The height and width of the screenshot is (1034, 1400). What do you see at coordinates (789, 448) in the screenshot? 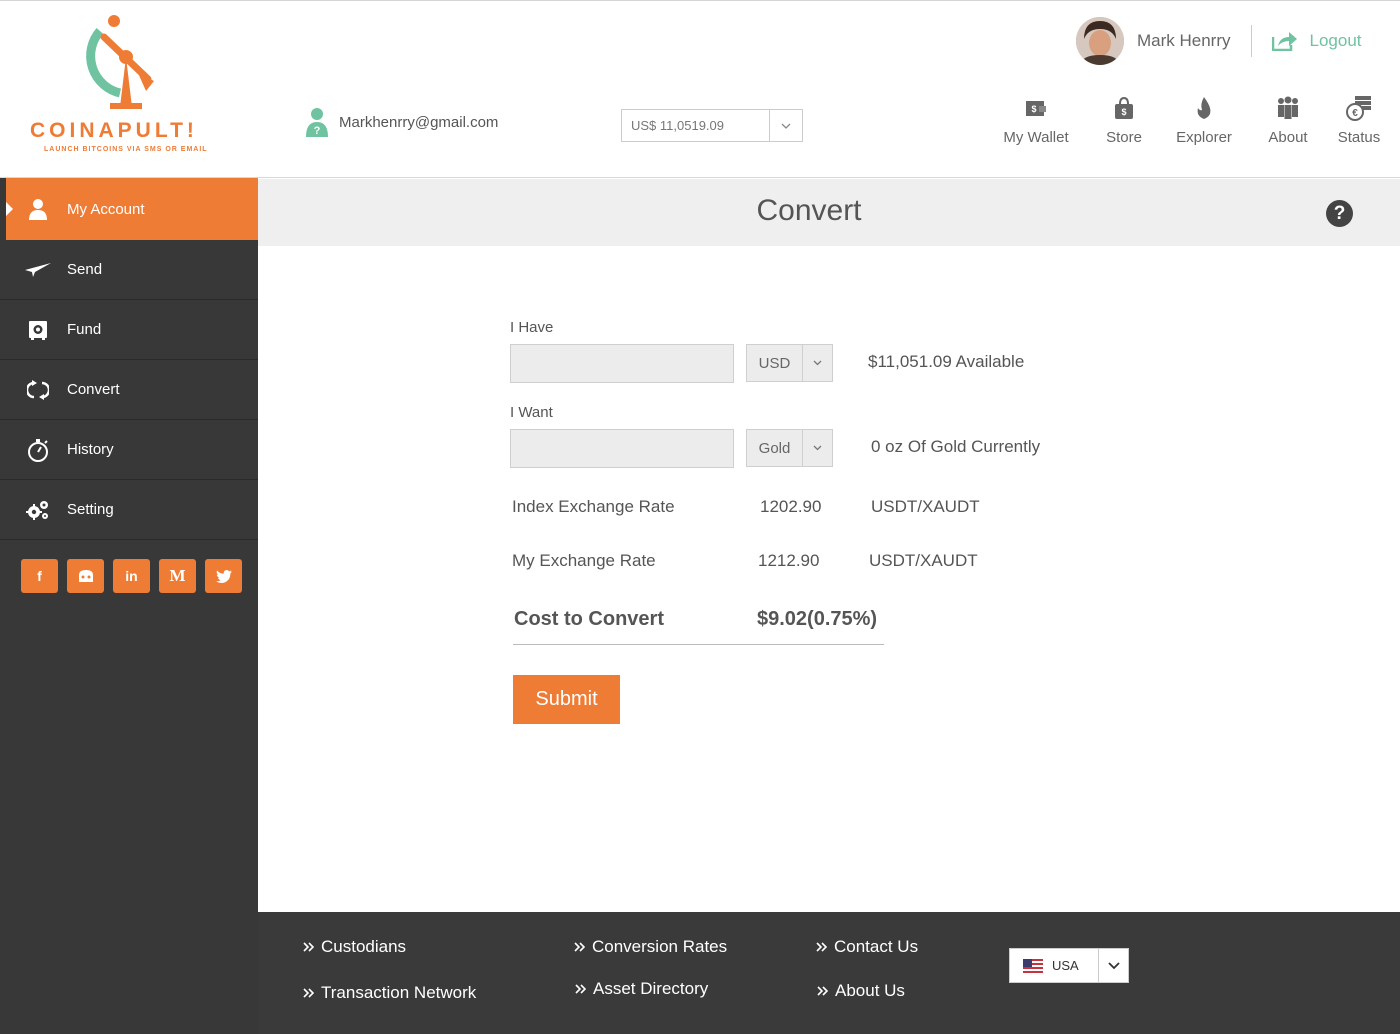
I see `i-want-currency-select: Gold` at bounding box center [789, 448].